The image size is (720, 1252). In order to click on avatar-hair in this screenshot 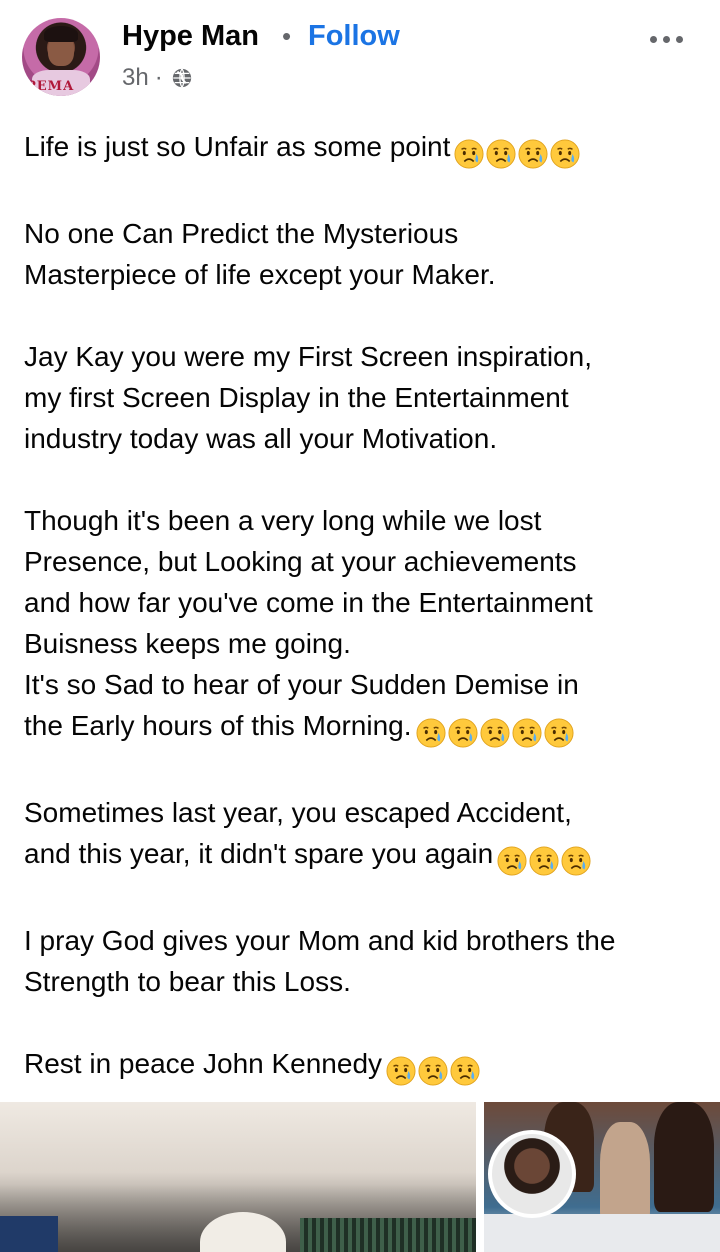, I will do `click(61, 34)`.